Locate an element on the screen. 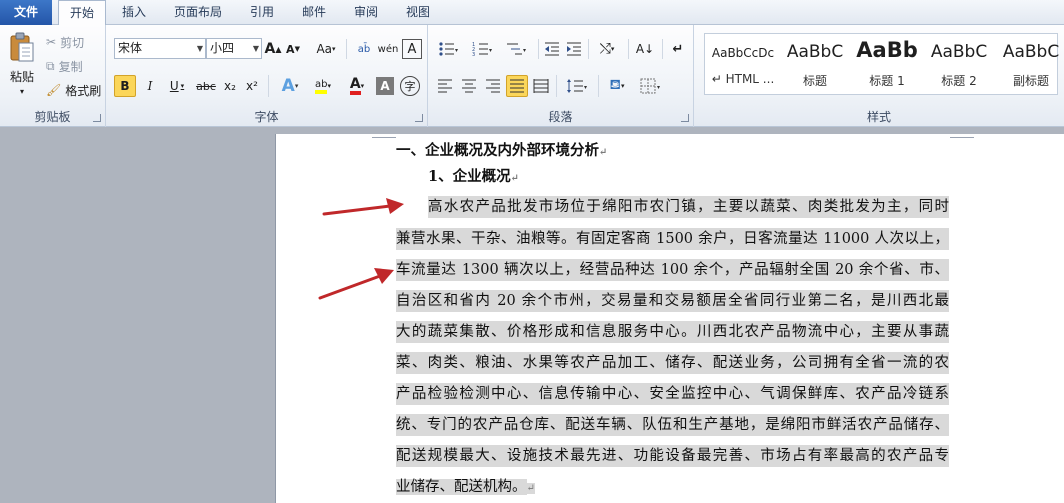  underline-button: U ▾ is located at coordinates (177, 86).